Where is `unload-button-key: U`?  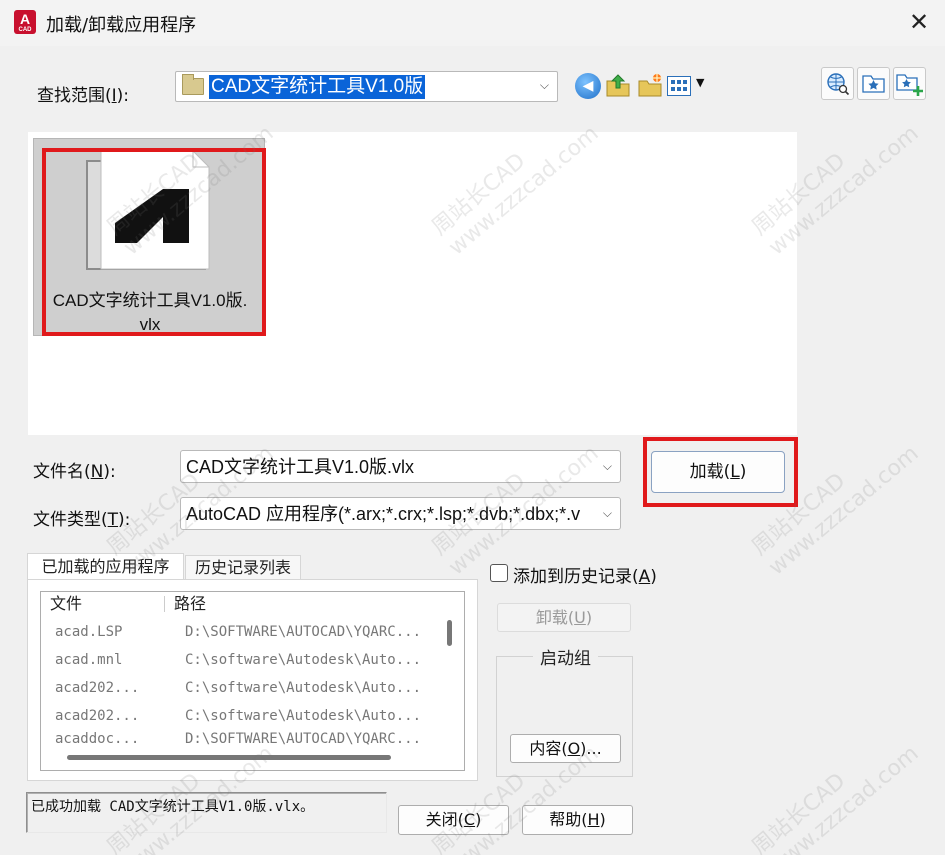
unload-button-key: U is located at coordinates (580, 617).